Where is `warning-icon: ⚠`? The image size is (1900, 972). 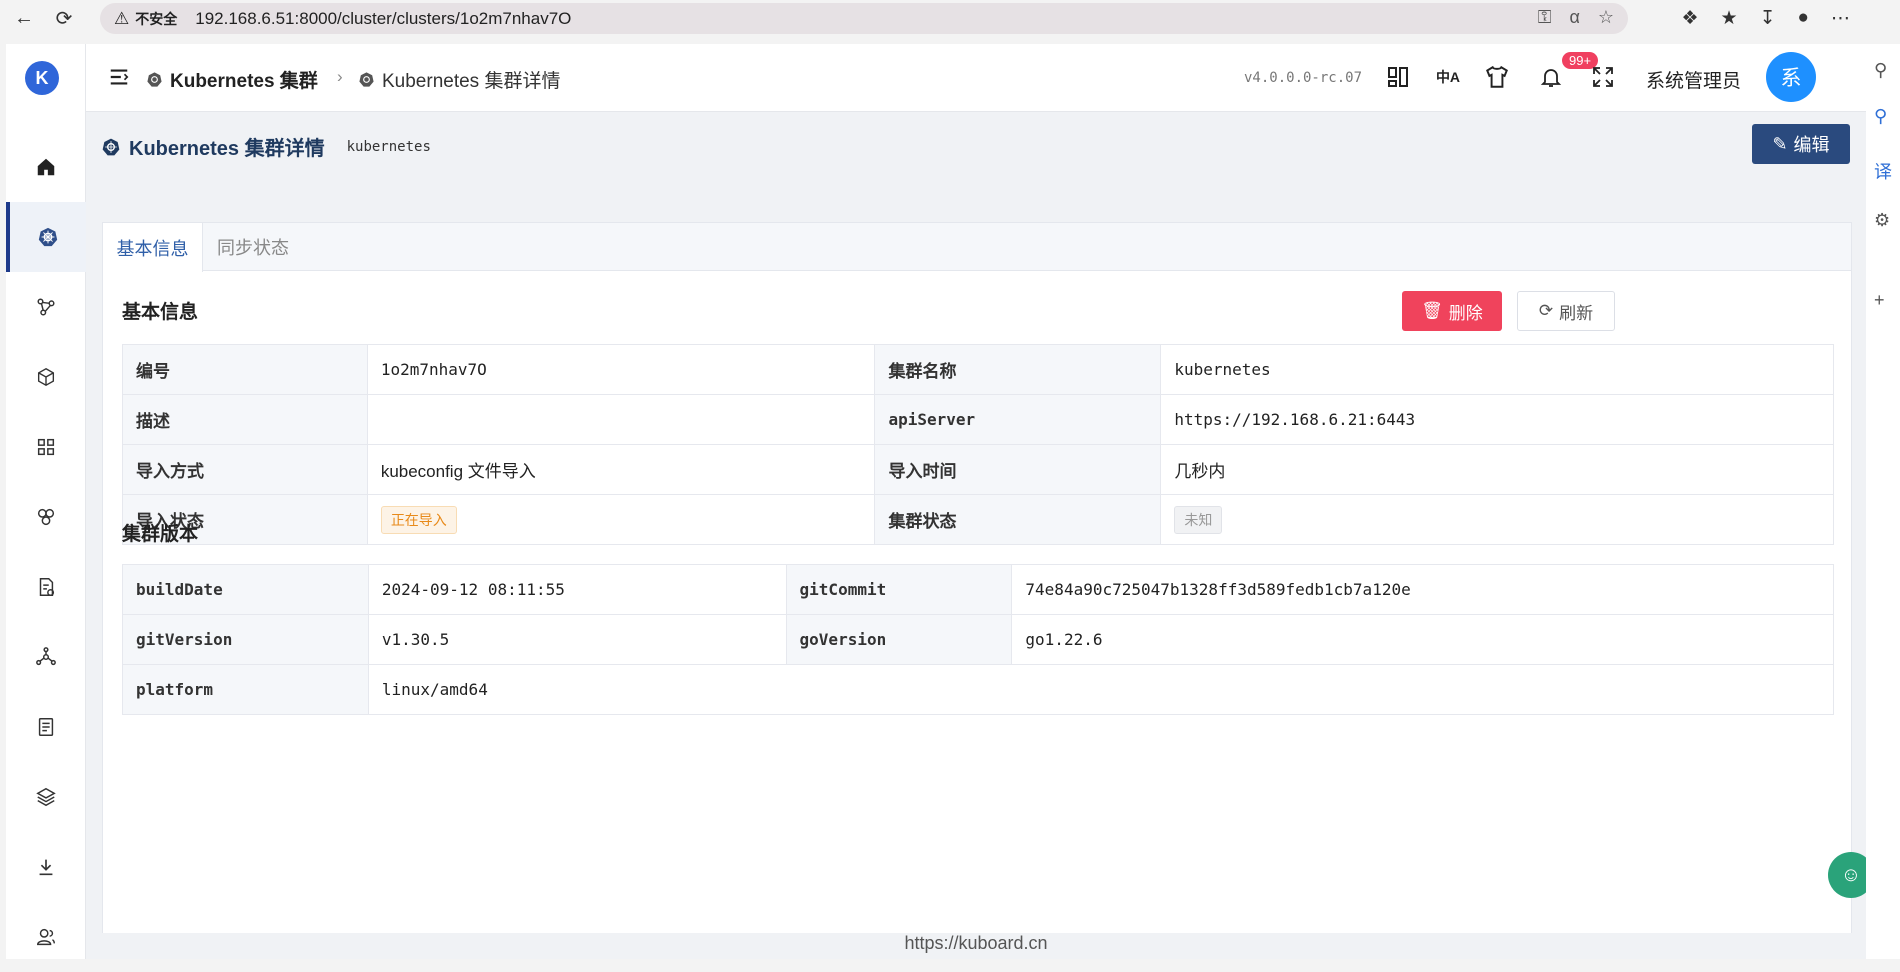
warning-icon: ⚠ is located at coordinates (122, 18).